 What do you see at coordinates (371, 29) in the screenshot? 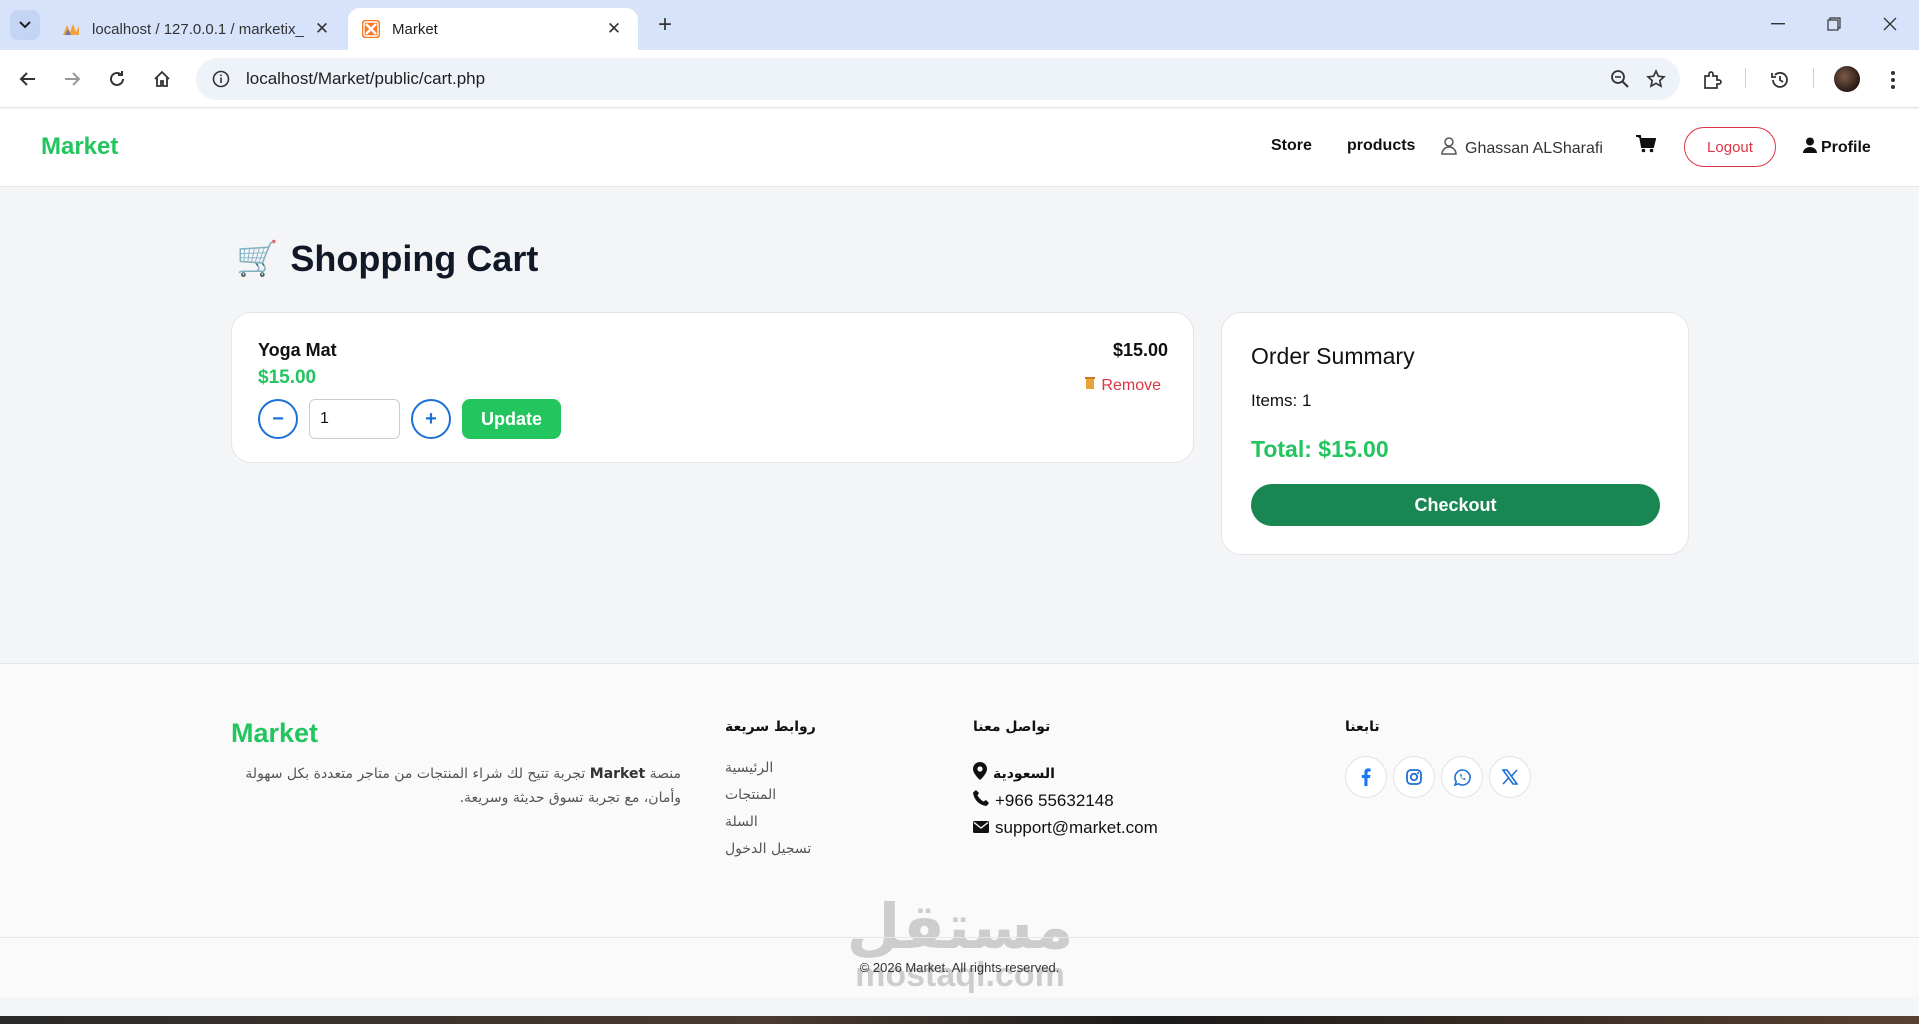
I see `xampp-icon` at bounding box center [371, 29].